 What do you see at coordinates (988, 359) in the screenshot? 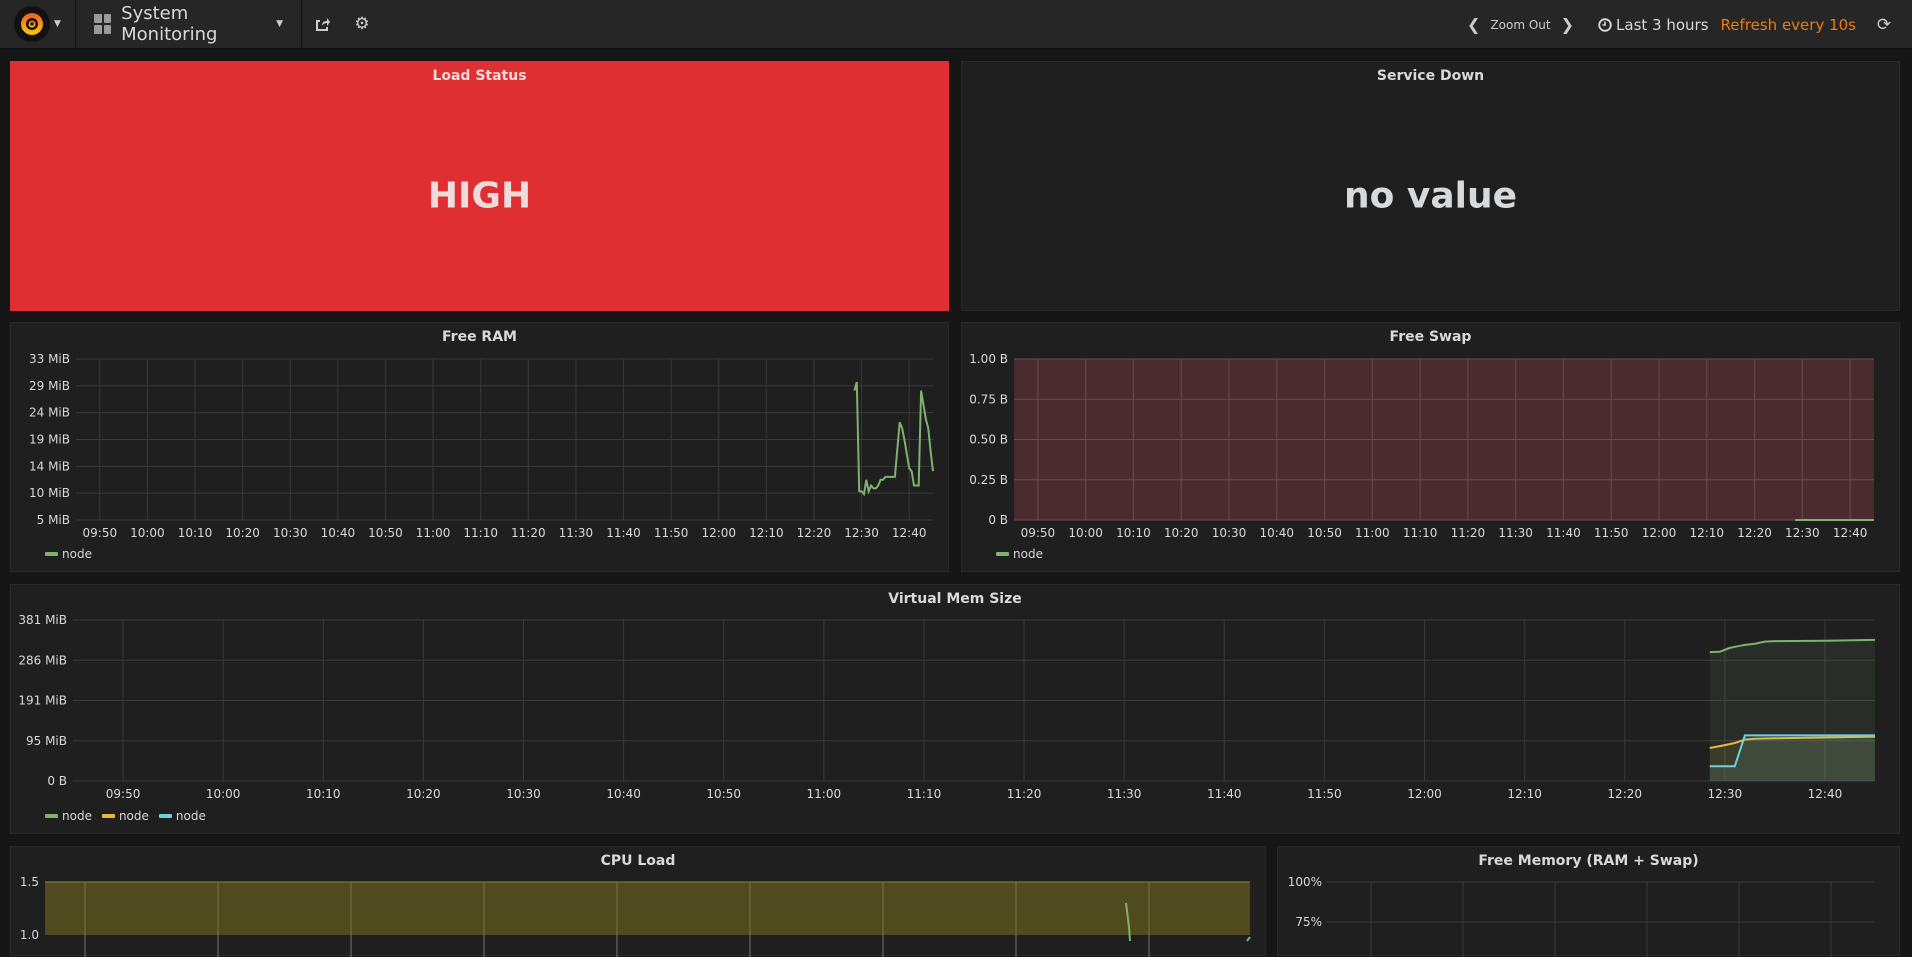
I see `y-tick-label: 1.00 B` at bounding box center [988, 359].